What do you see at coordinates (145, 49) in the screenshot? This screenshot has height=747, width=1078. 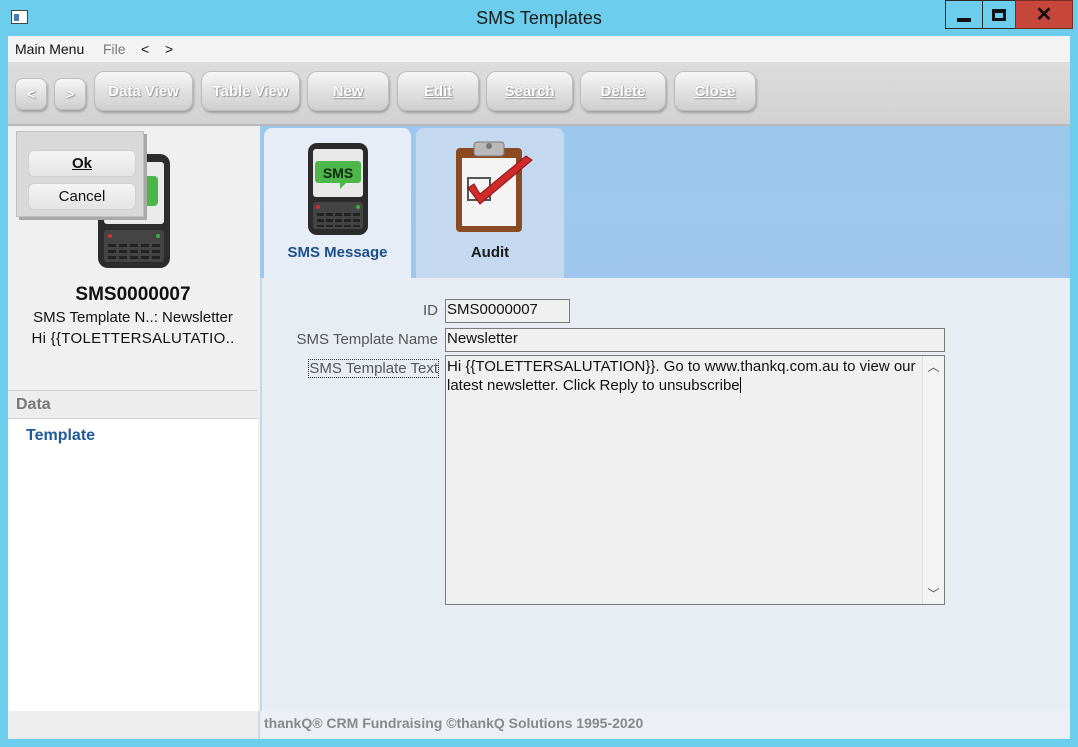 I see `menu-back: <` at bounding box center [145, 49].